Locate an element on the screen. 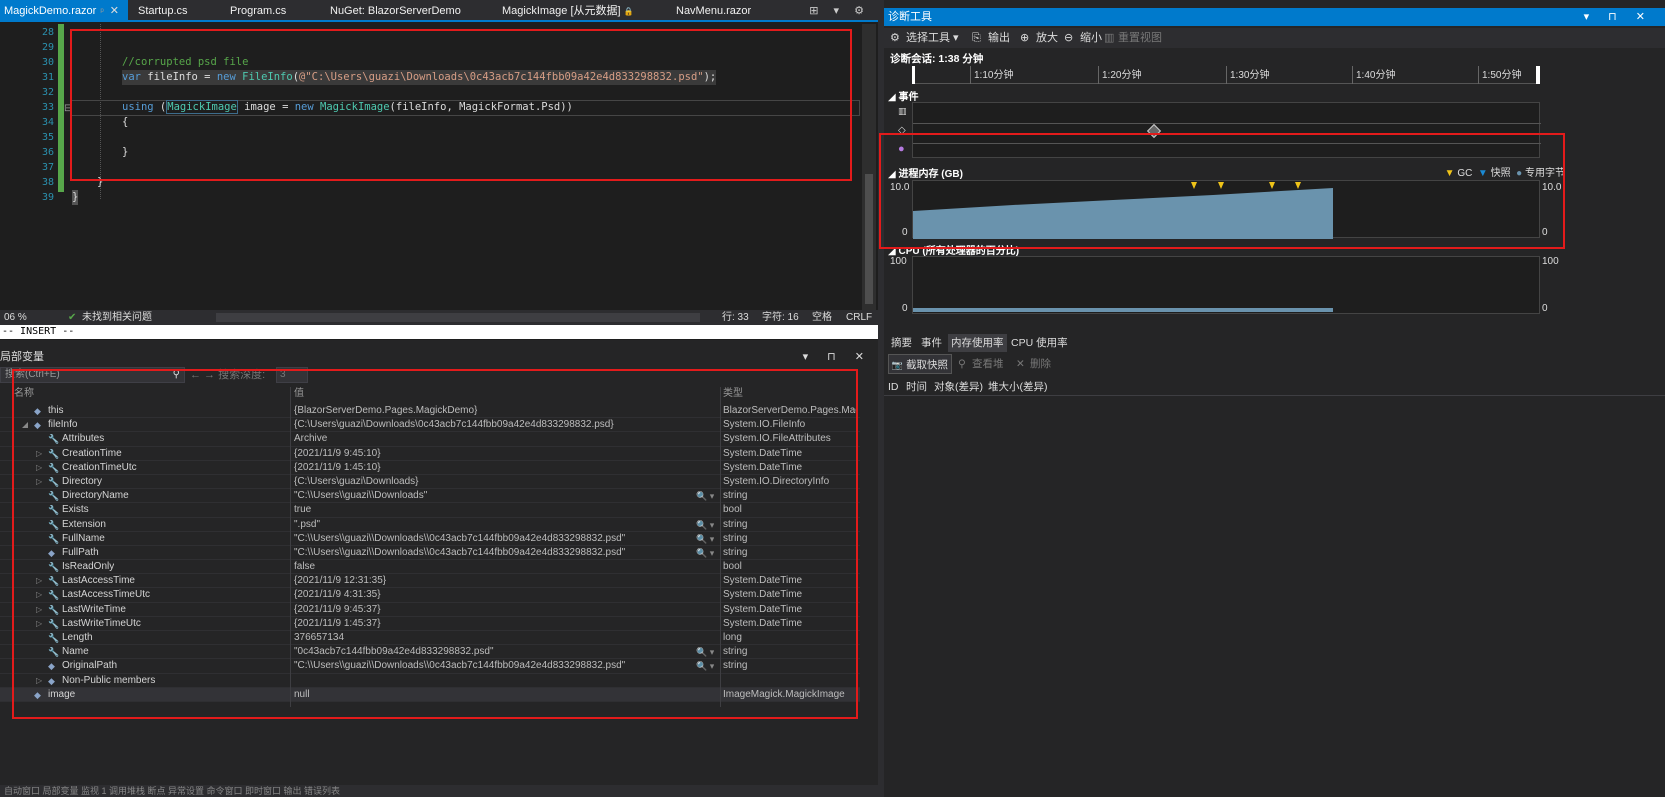  locals-row: ◆ image null ImageMagick.MagickImage is located at coordinates (430, 694).